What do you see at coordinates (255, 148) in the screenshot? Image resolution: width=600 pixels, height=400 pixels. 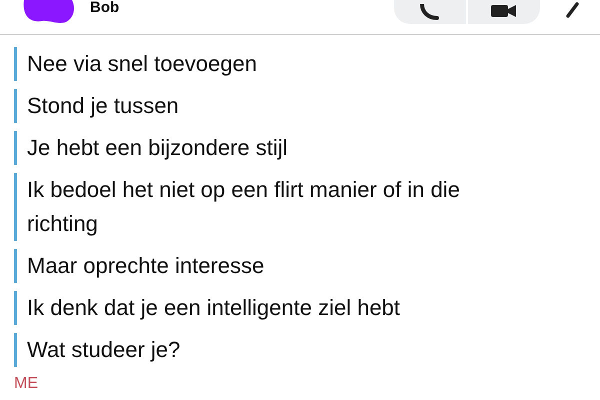 I see `chat-message: Je hebt een bijzondere stijl` at bounding box center [255, 148].